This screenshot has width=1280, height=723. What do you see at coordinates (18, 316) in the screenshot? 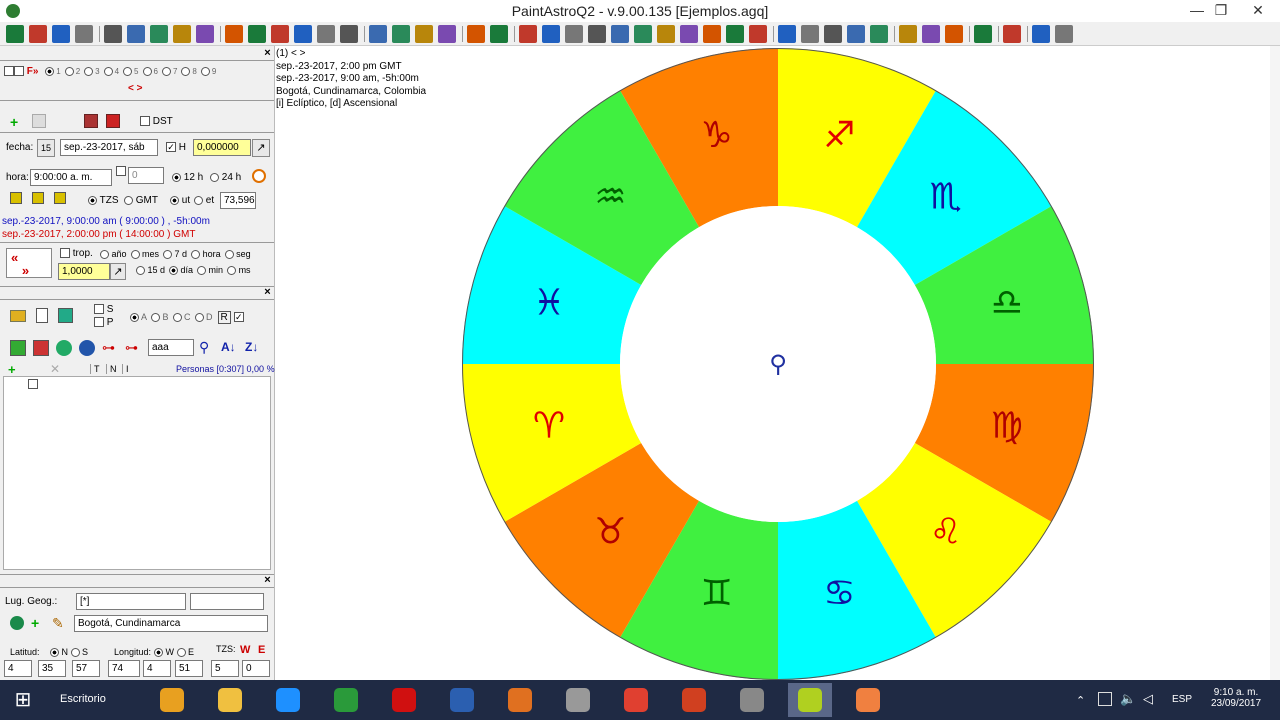
I see `open-folder-icon` at bounding box center [18, 316].